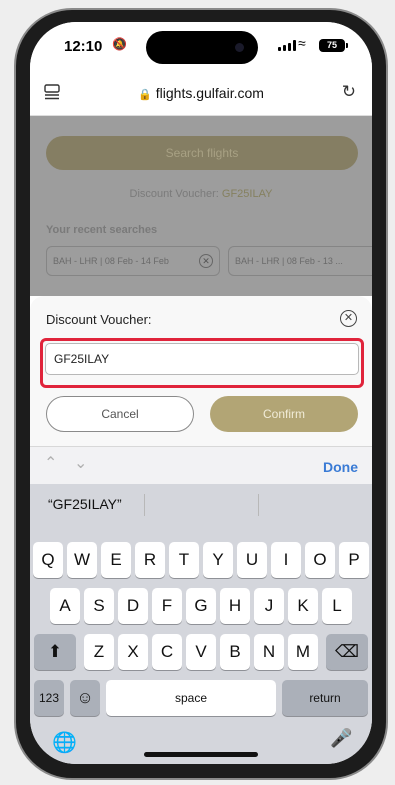  I want to click on status-time: 12:10, so click(83, 46).